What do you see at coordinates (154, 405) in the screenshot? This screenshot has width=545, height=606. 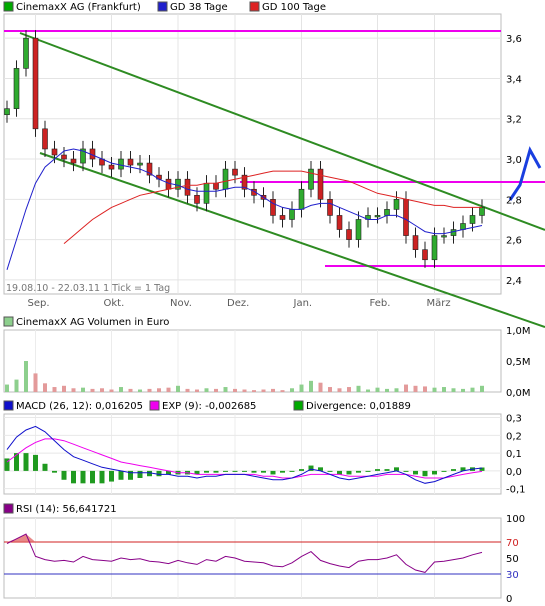 I see `legend-swatch-exp` at bounding box center [154, 405].